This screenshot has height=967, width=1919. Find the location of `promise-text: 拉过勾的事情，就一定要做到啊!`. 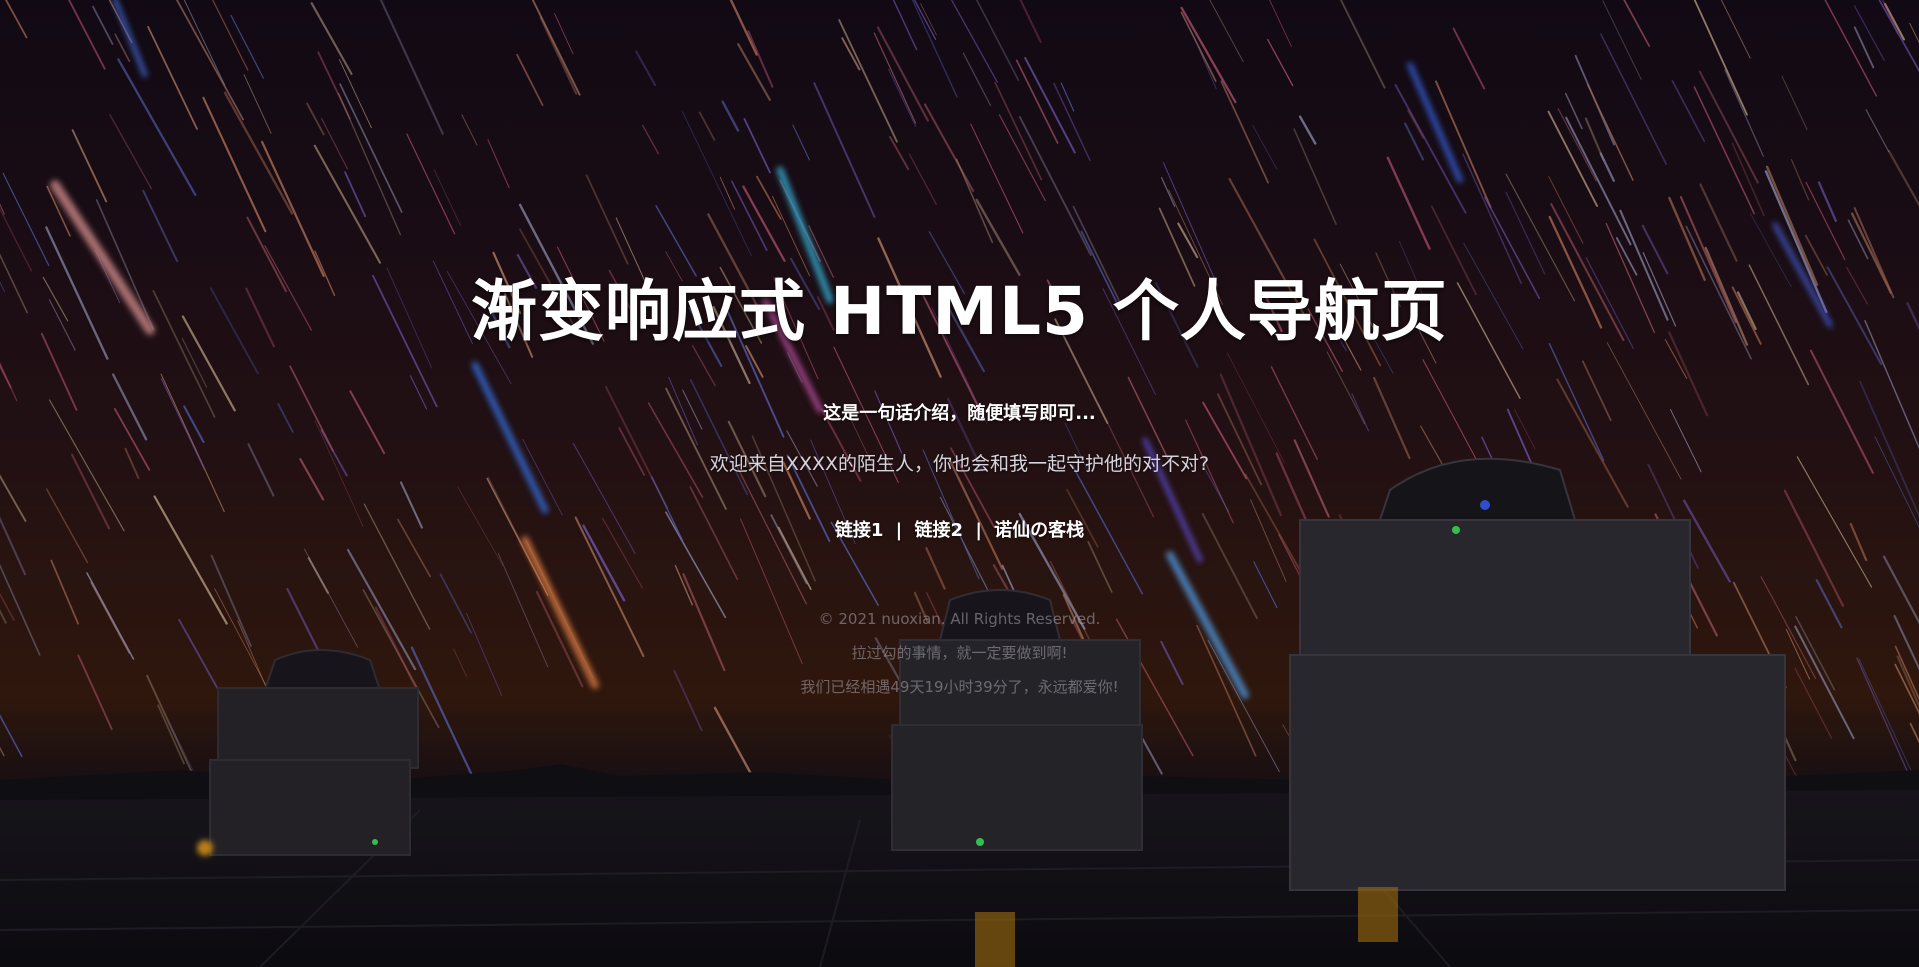

promise-text: 拉过勾的事情，就一定要做到啊! is located at coordinates (959, 653).